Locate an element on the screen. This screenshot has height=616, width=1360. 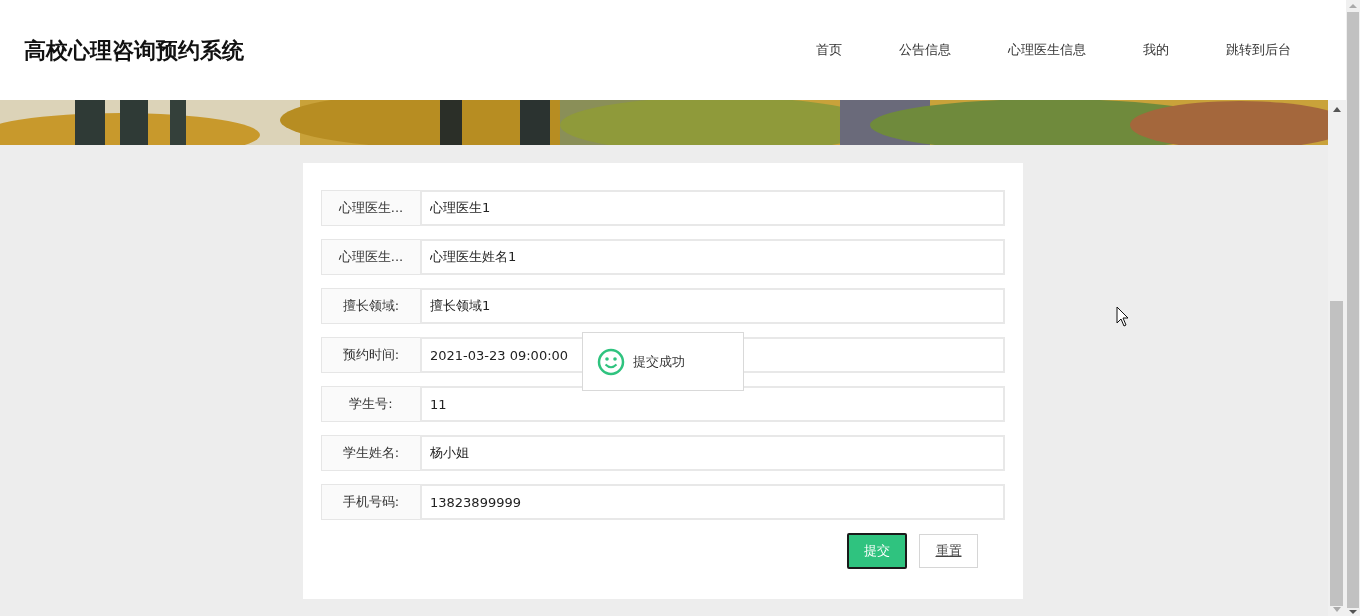
input-field: 心理医生姓名1 is located at coordinates (712, 257).